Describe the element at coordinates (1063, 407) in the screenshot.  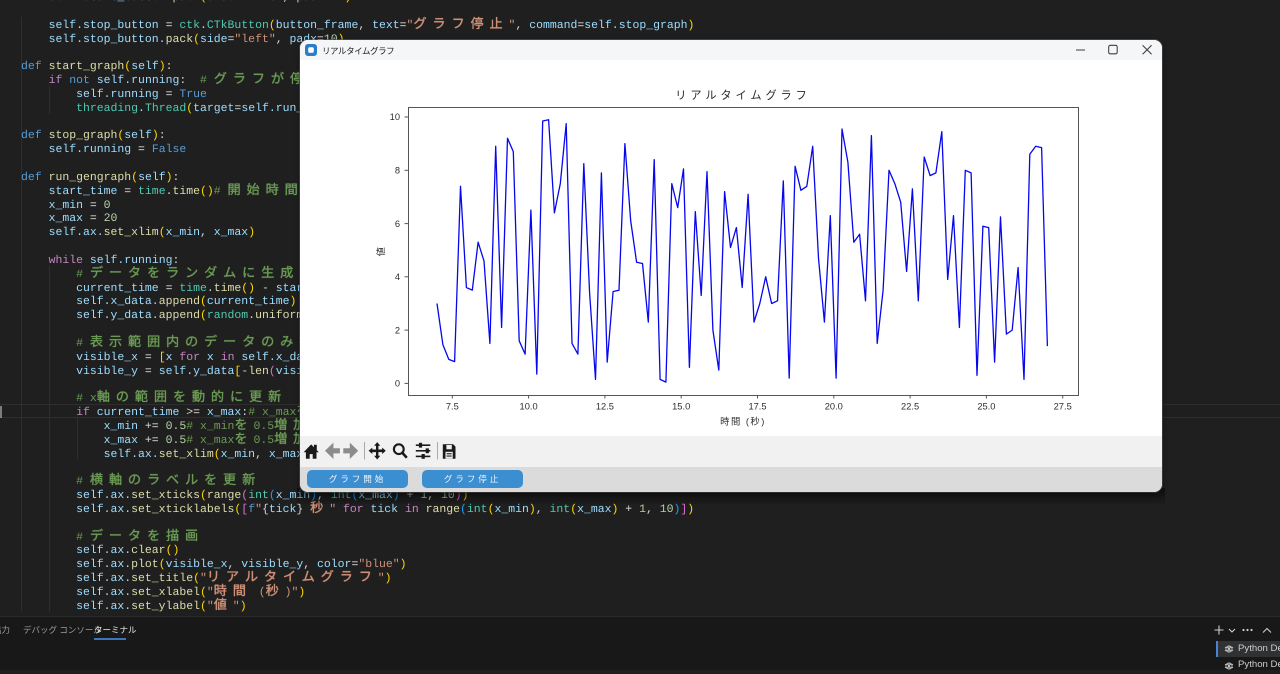
I see `svg-text: 27.5` at that location.